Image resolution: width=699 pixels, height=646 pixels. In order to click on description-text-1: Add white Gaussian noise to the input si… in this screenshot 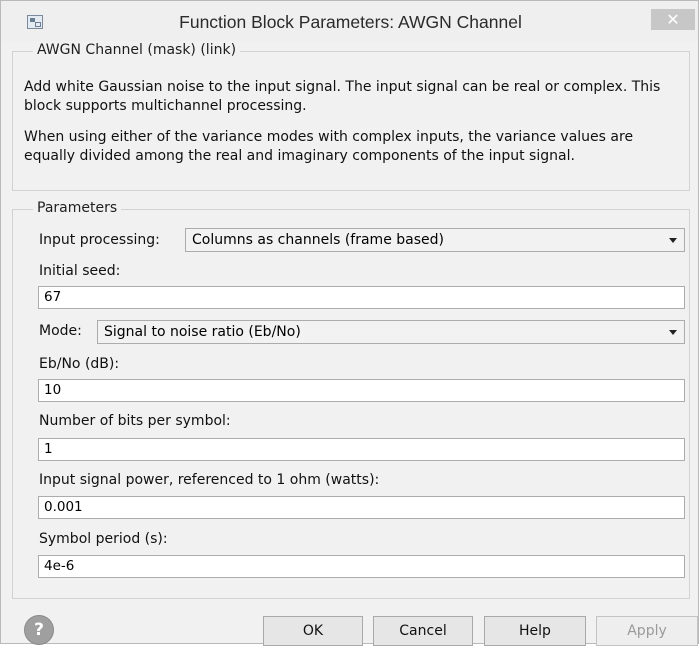, I will do `click(342, 96)`.